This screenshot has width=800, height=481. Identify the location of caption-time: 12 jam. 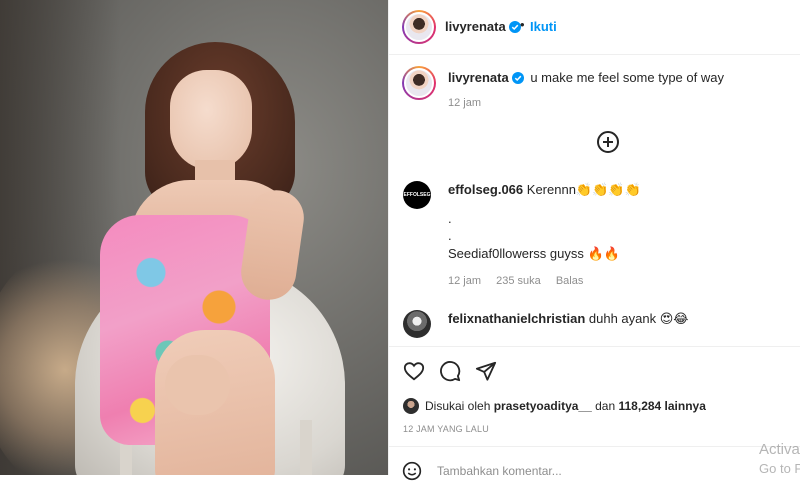
(464, 103).